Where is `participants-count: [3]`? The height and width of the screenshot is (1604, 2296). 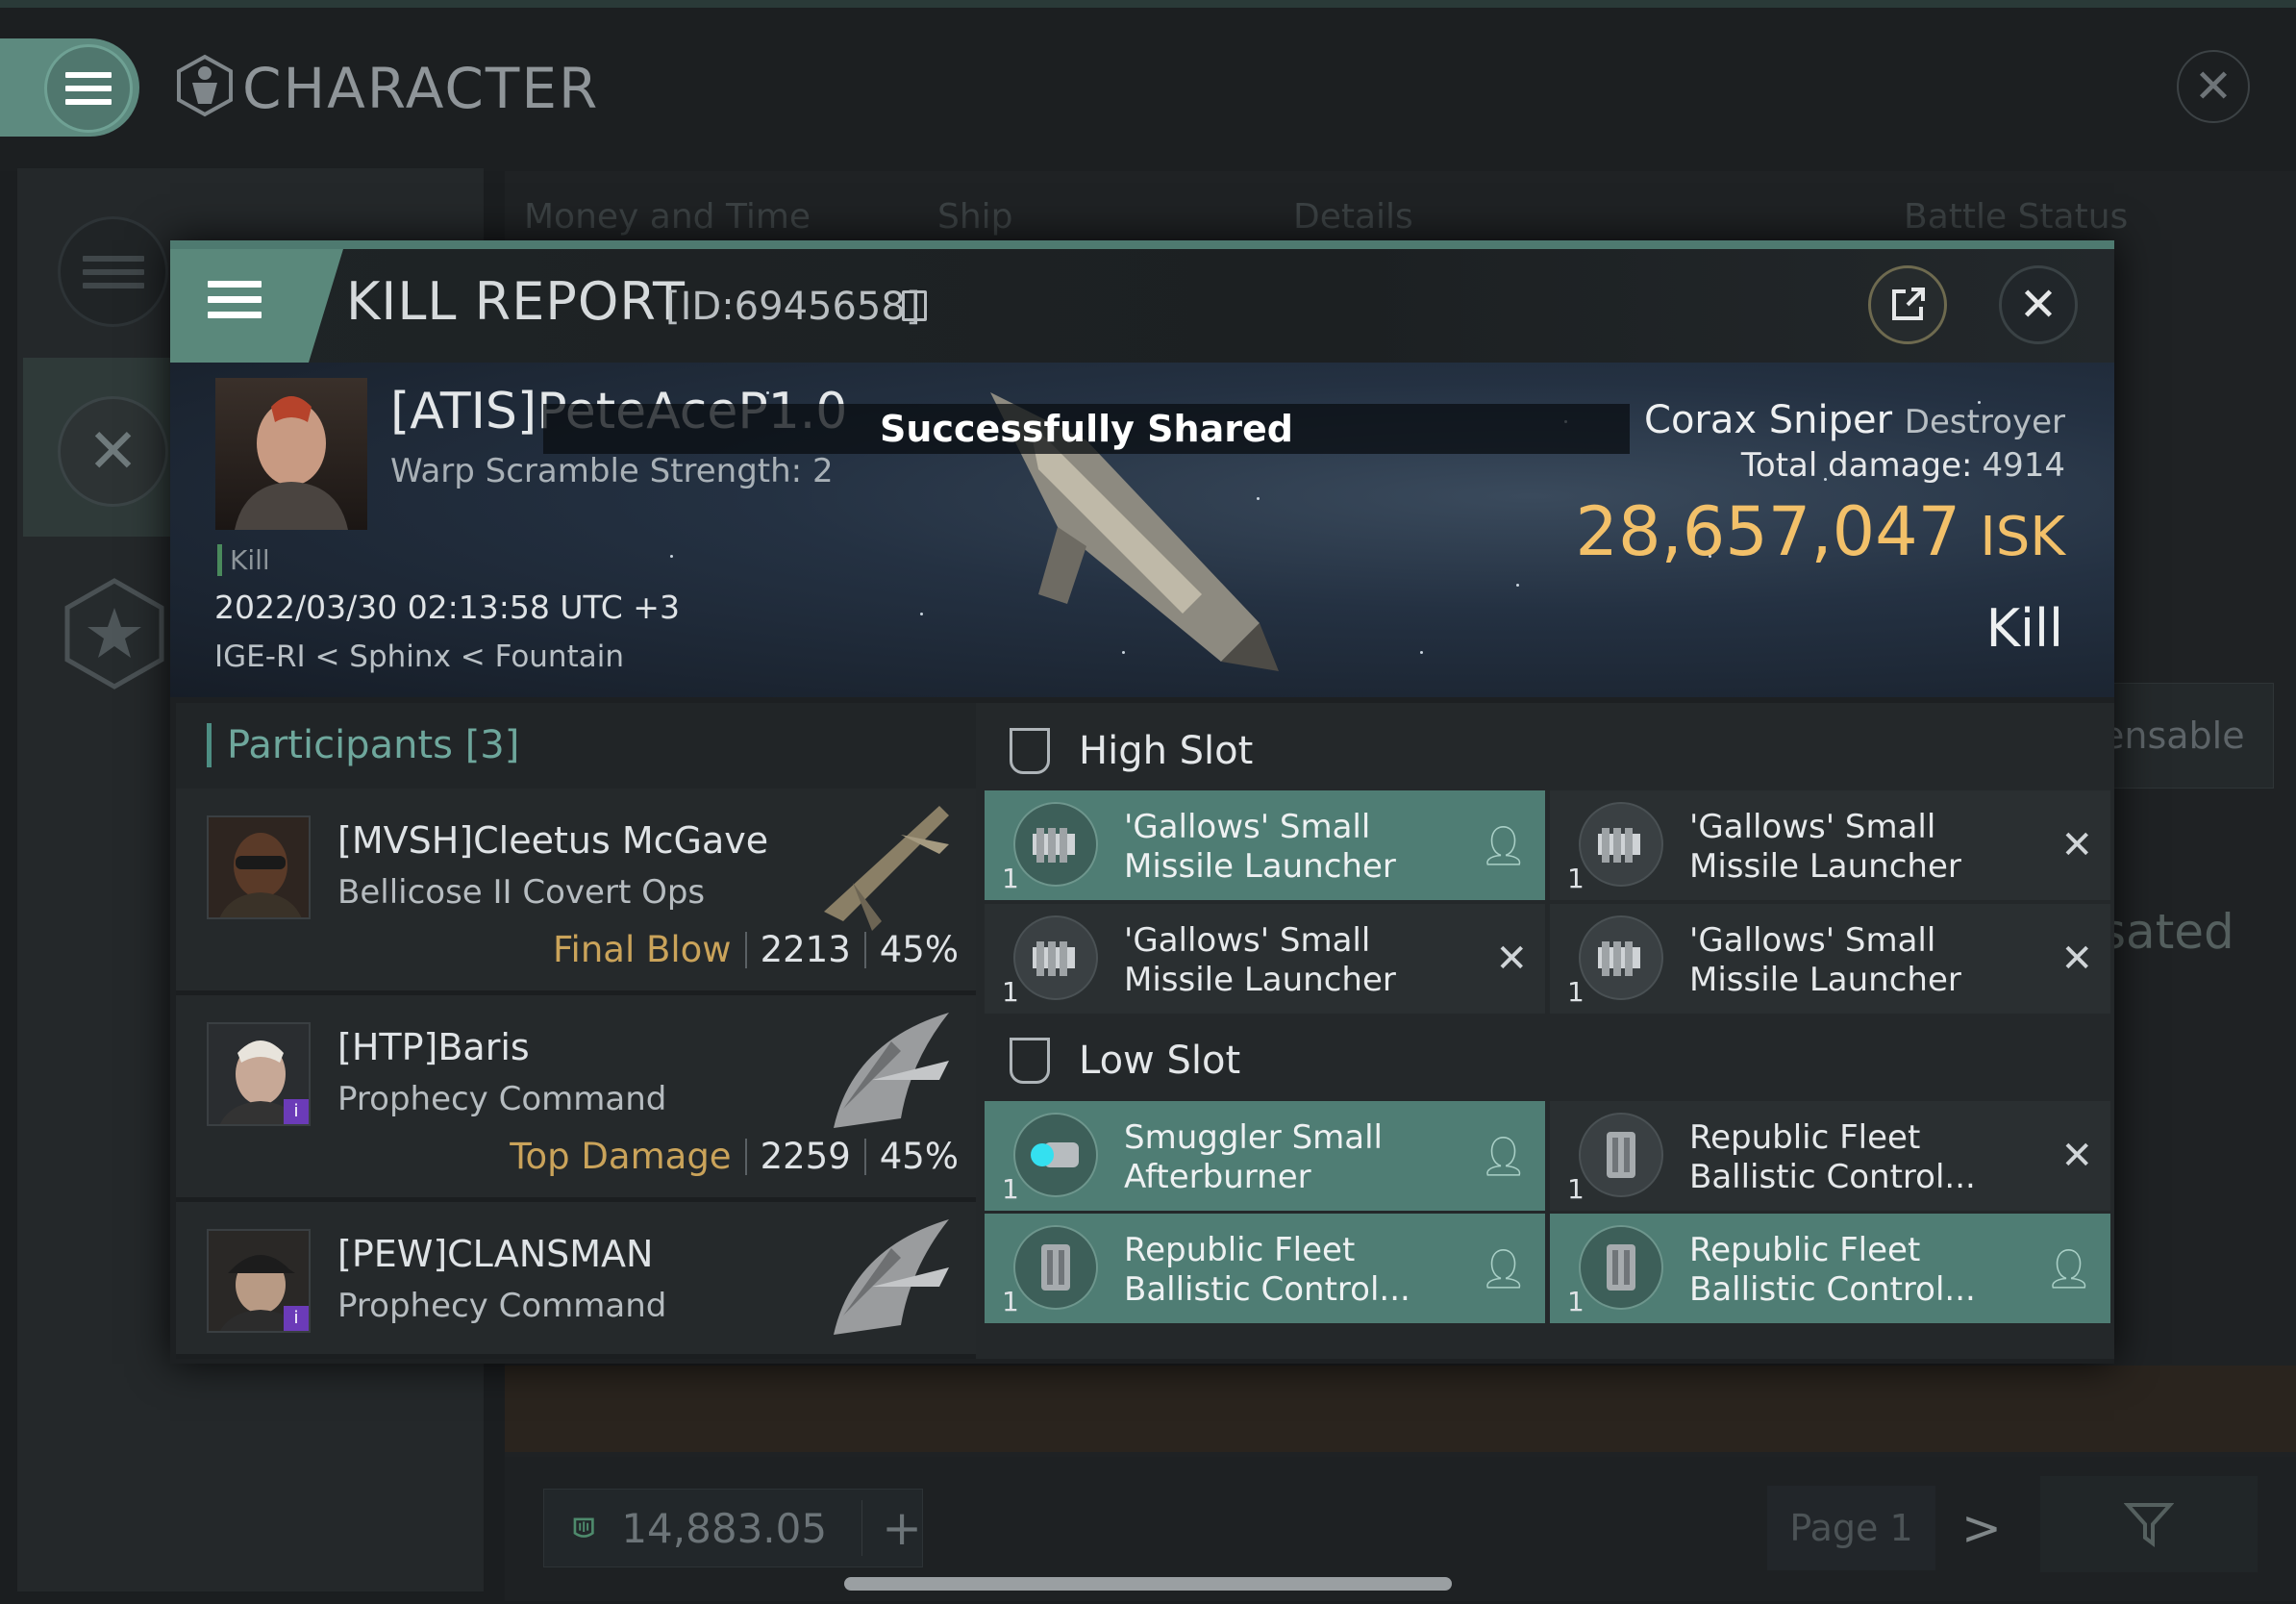
participants-count: [3] is located at coordinates (492, 745).